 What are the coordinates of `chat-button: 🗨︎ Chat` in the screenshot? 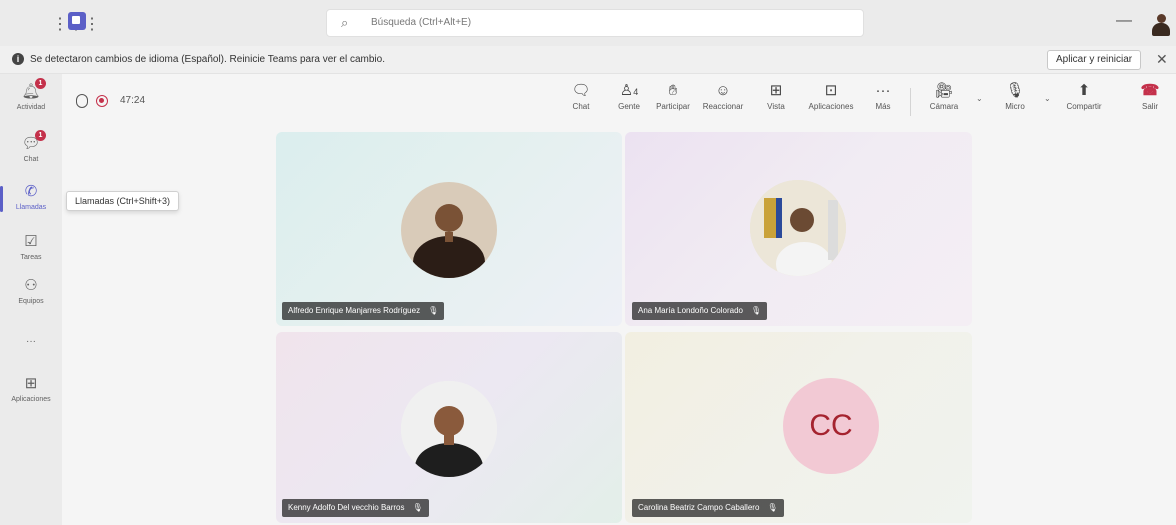 It's located at (581, 95).